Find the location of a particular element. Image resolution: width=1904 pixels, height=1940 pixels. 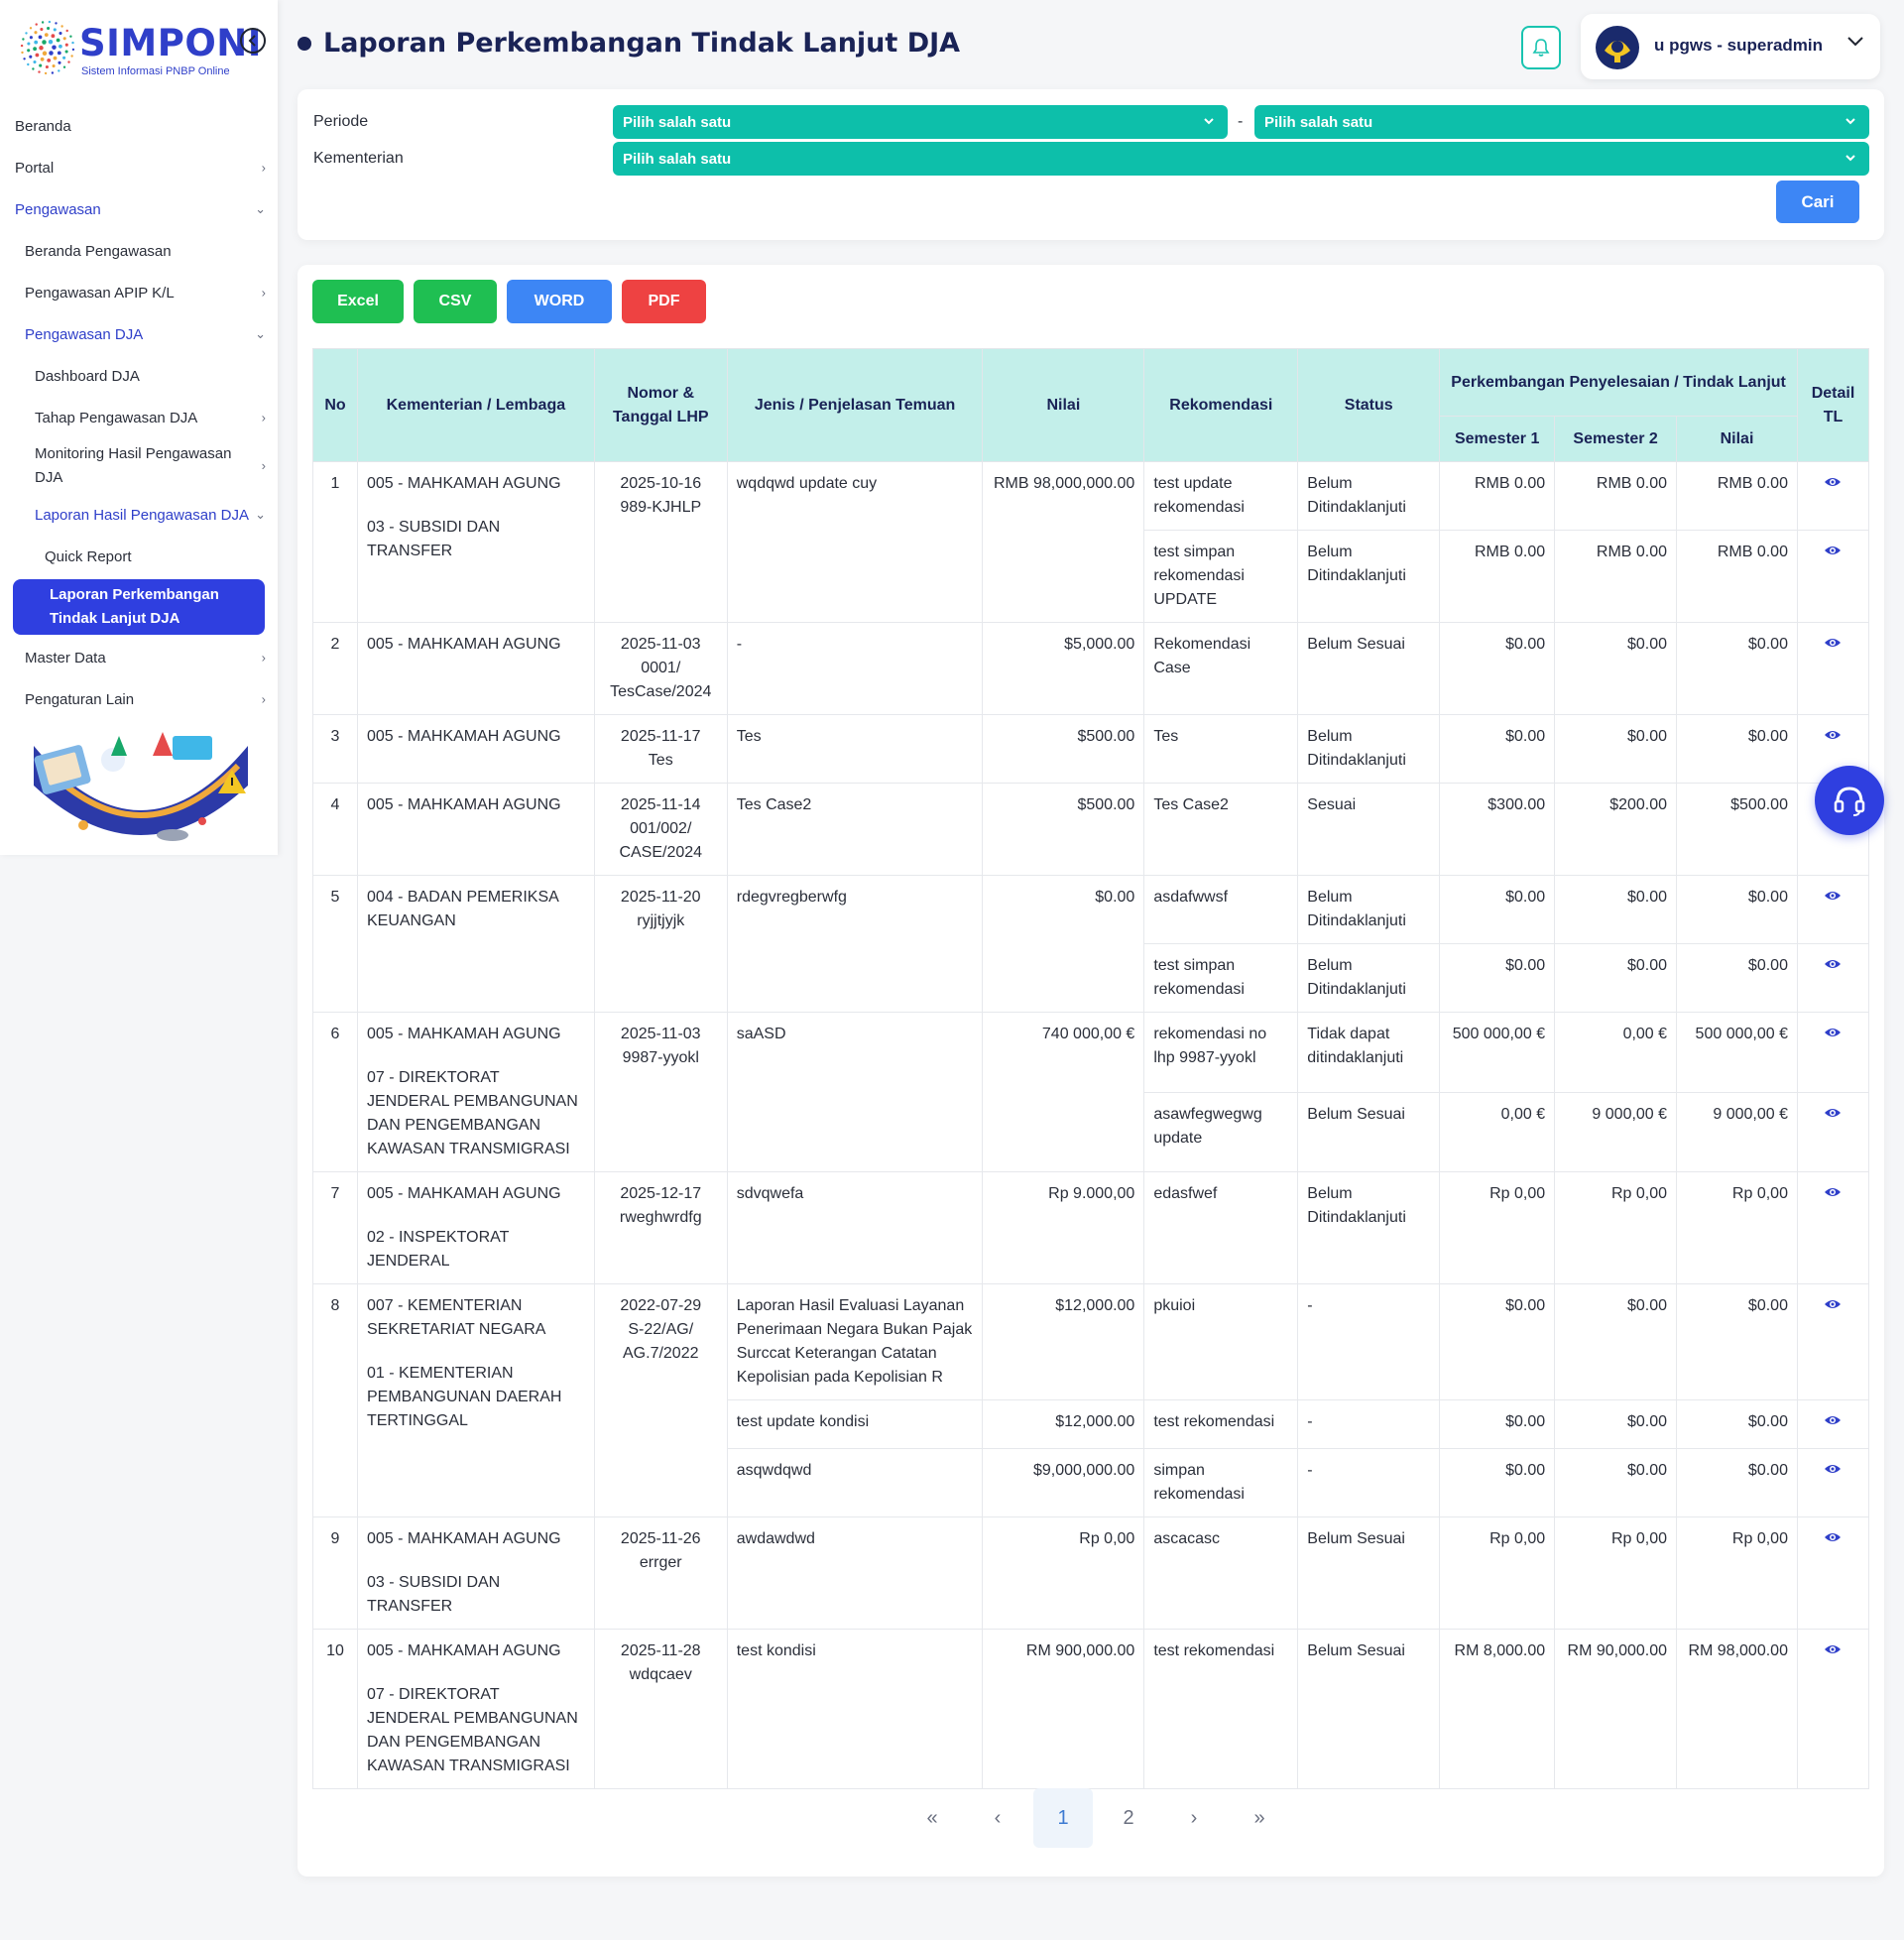

cell-semester-1: Rp 0,00 is located at coordinates (1497, 1573).